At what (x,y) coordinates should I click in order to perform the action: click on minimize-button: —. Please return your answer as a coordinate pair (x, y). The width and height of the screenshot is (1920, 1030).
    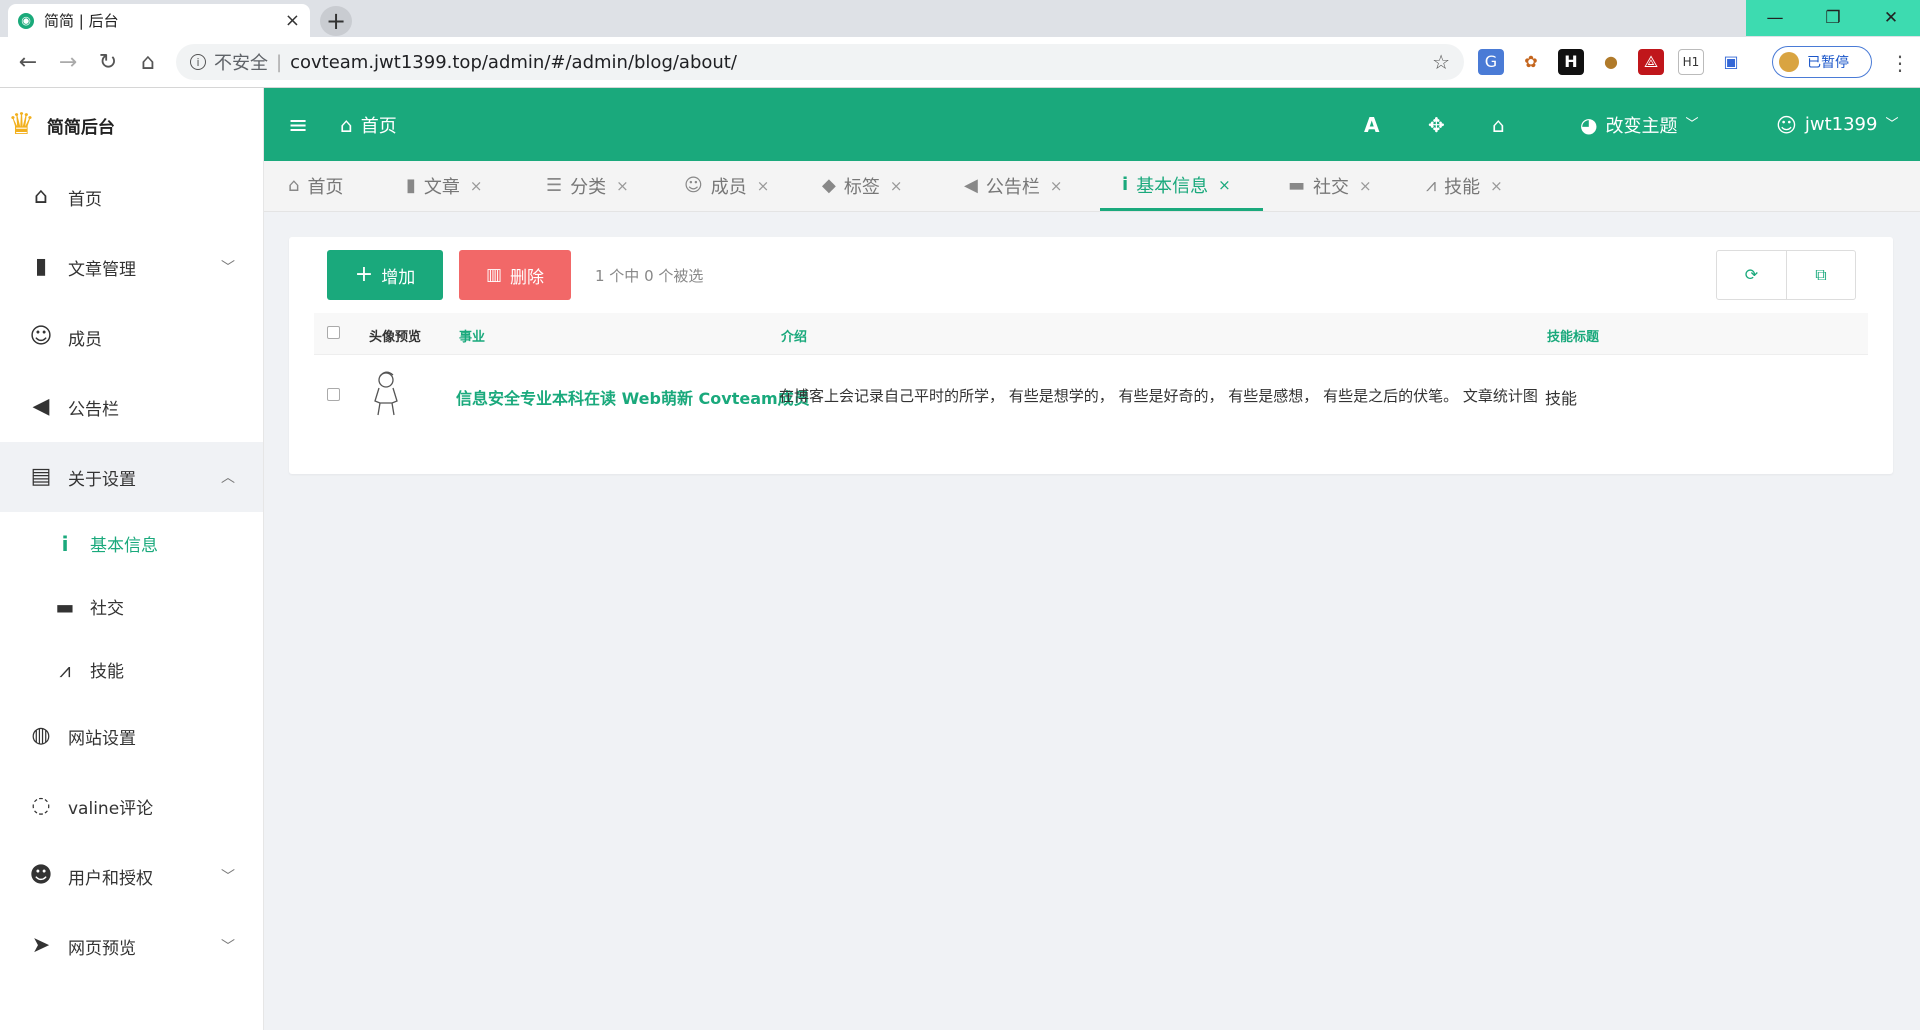
    Looking at the image, I should click on (1775, 18).